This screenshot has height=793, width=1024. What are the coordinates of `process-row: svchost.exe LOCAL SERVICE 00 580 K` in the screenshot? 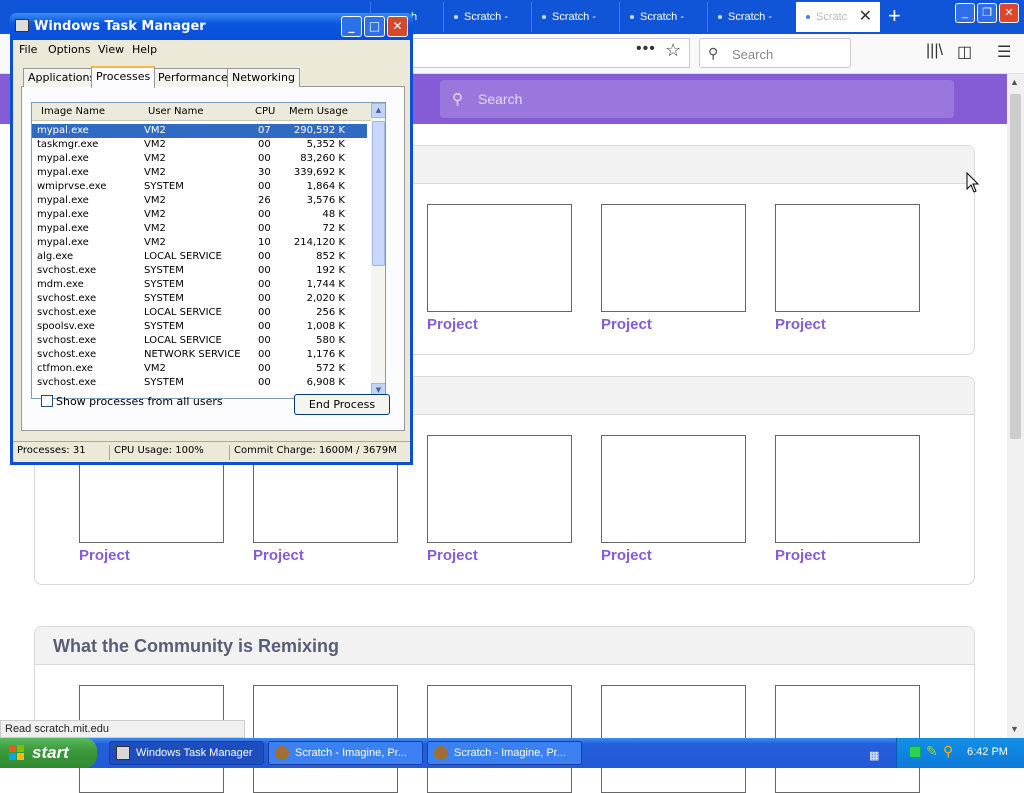 It's located at (199, 341).